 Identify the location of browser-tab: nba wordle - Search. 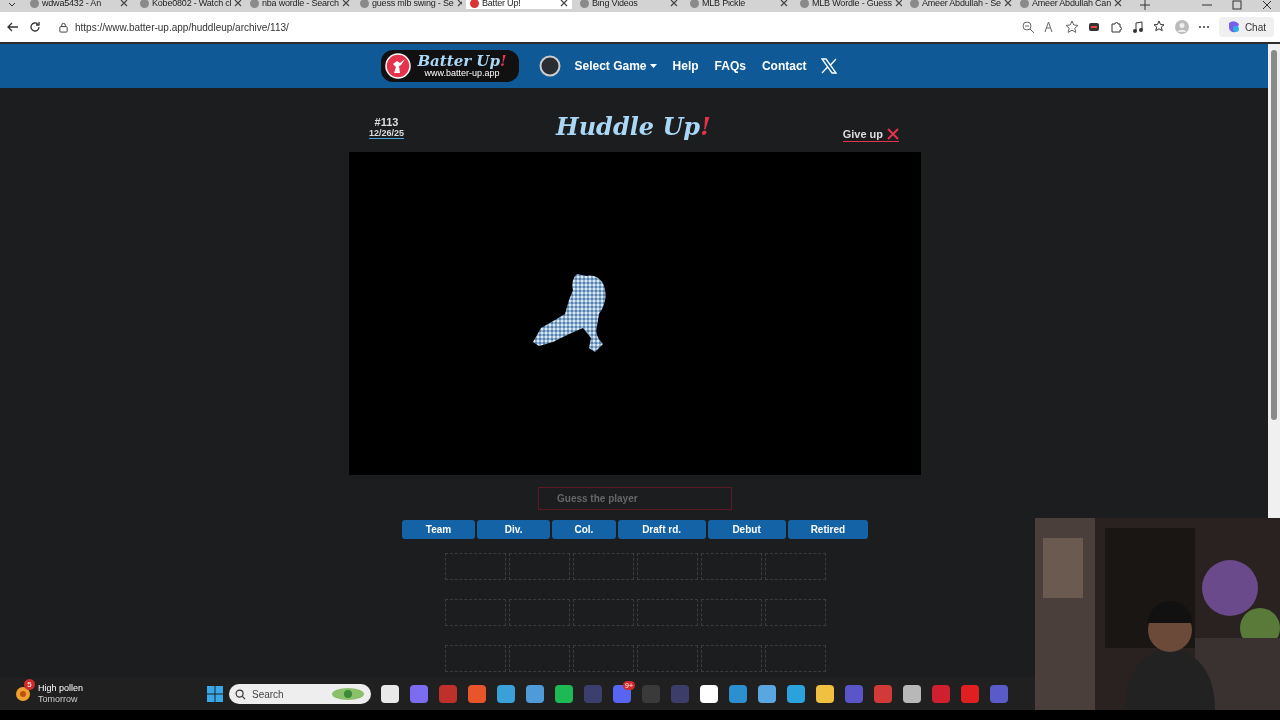
(299, 4).